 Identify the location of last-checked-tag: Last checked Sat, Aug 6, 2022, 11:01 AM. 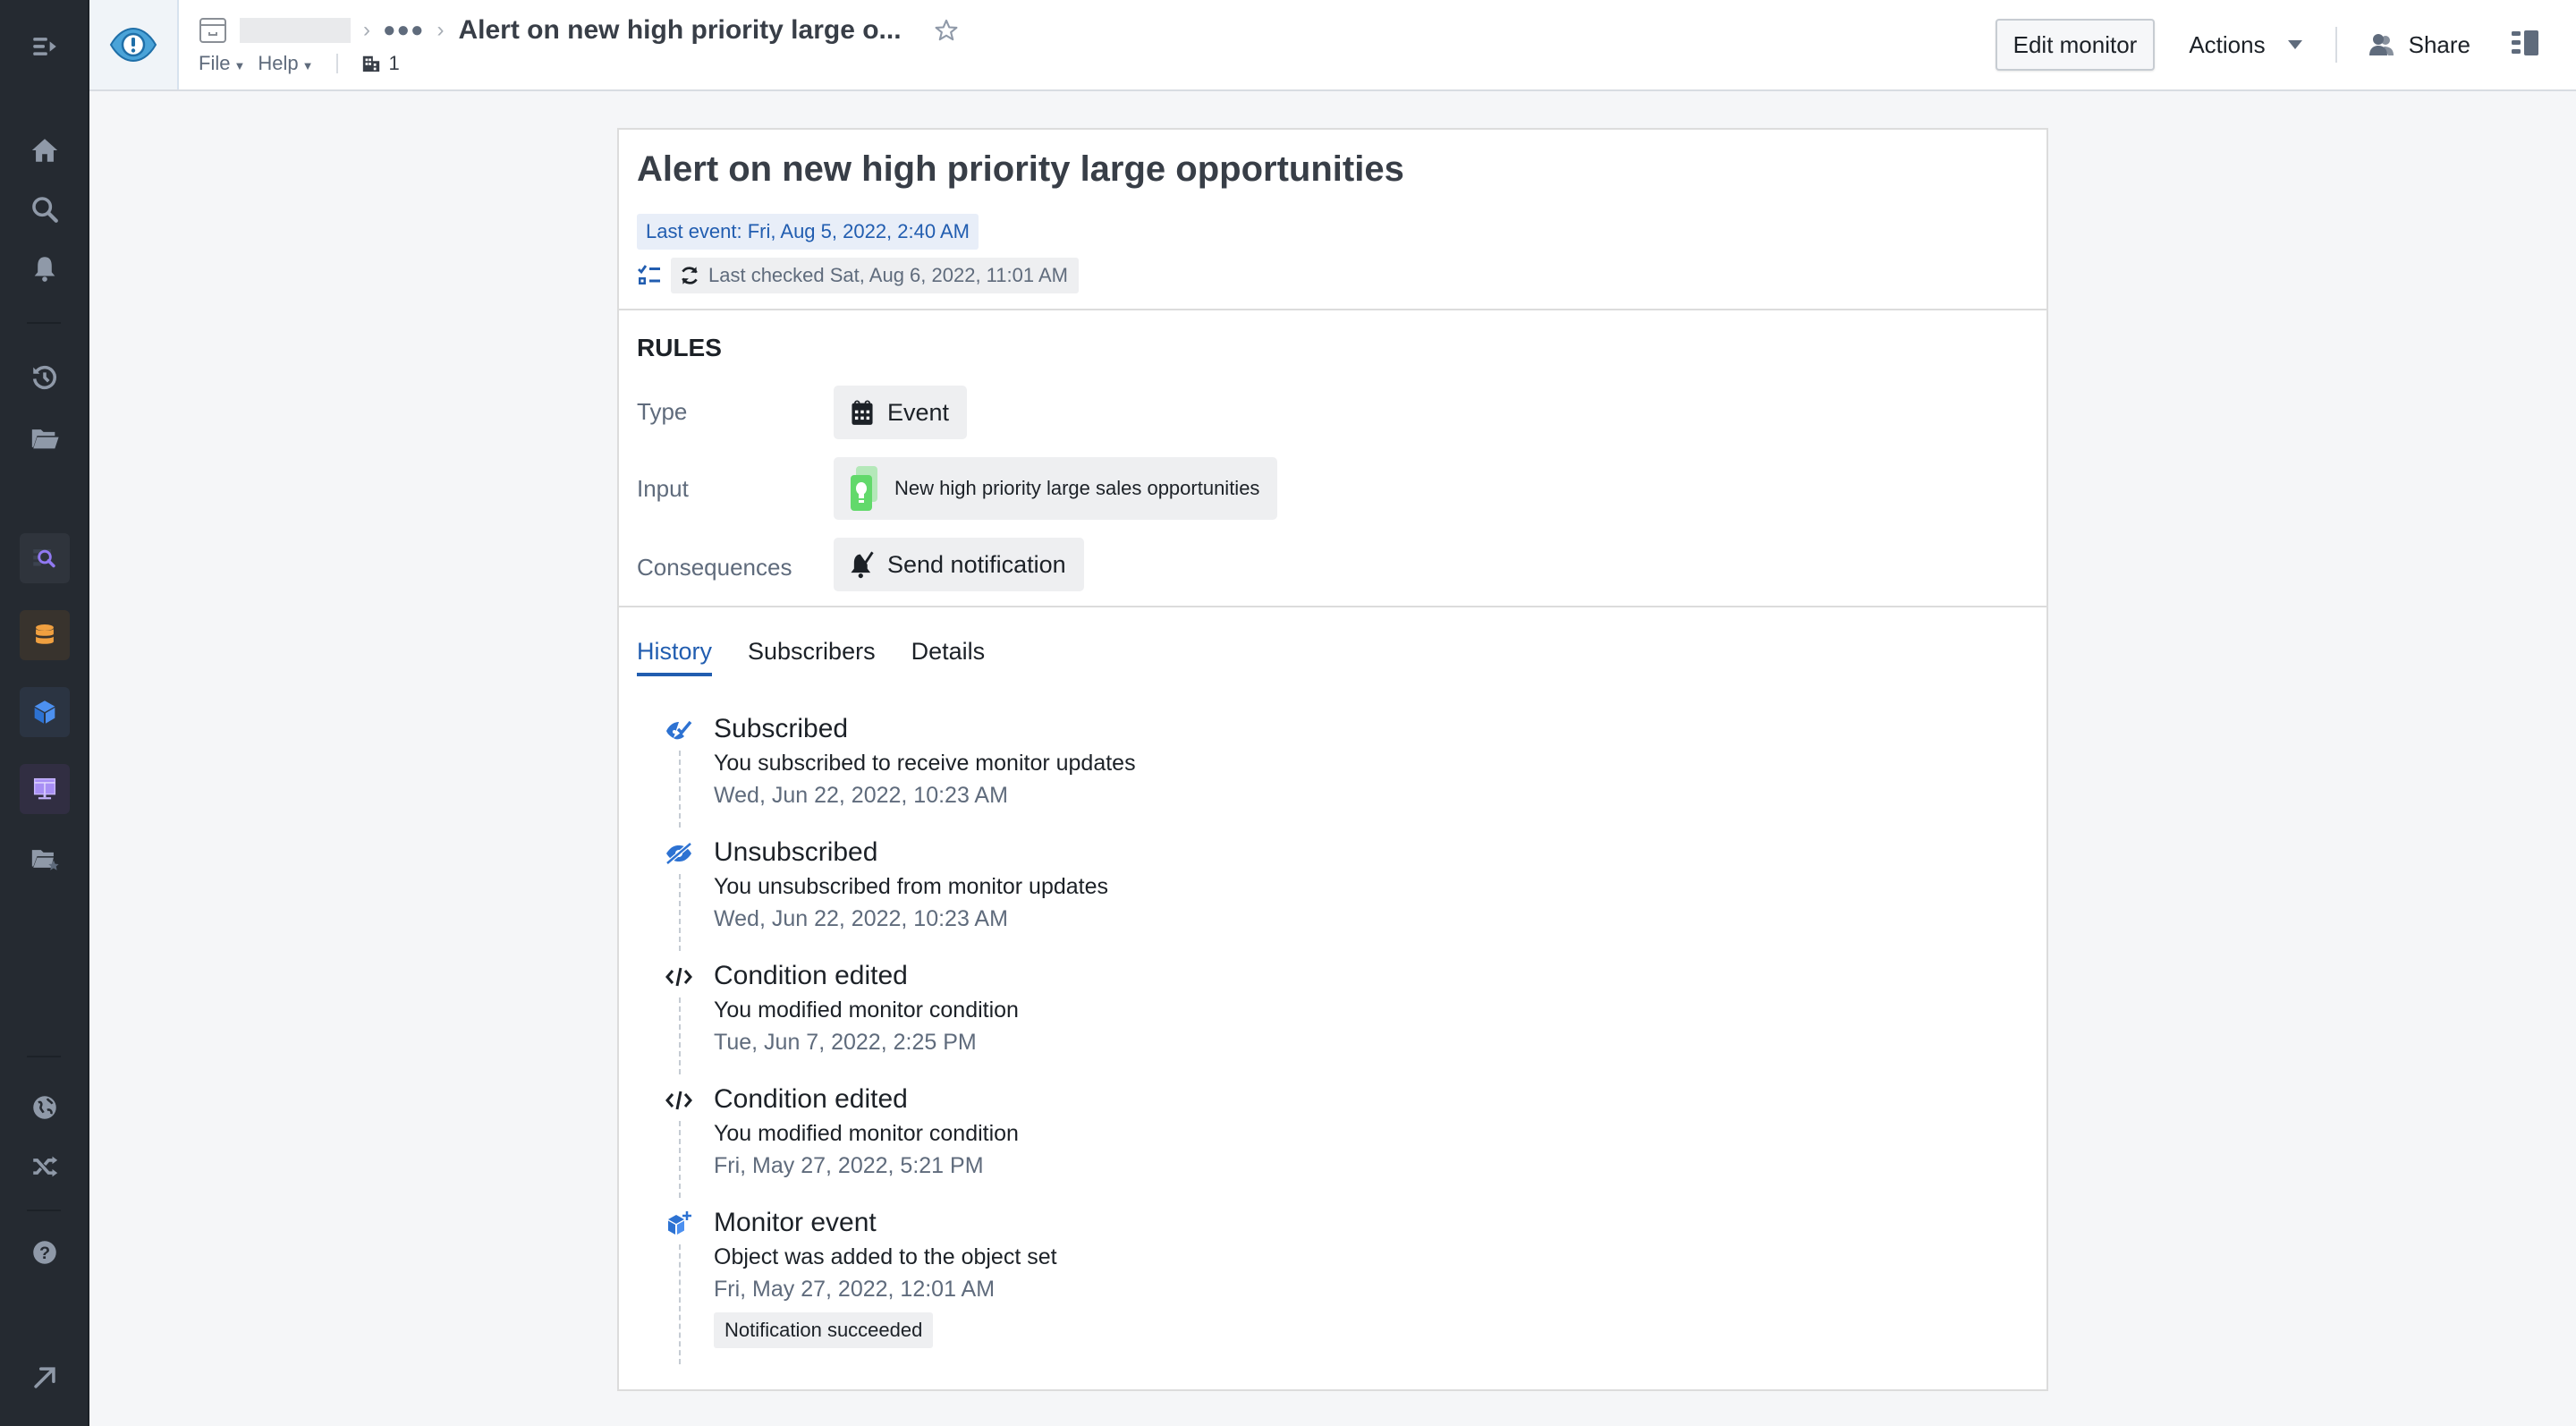
(875, 276).